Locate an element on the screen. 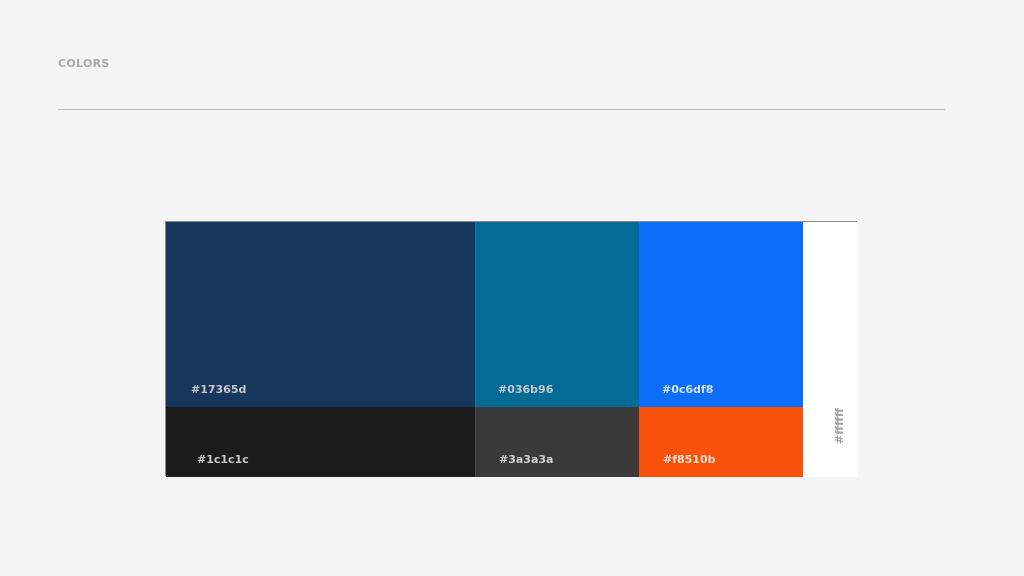 This screenshot has height=576, width=1024. swatch-white: #ffffff is located at coordinates (830, 349).